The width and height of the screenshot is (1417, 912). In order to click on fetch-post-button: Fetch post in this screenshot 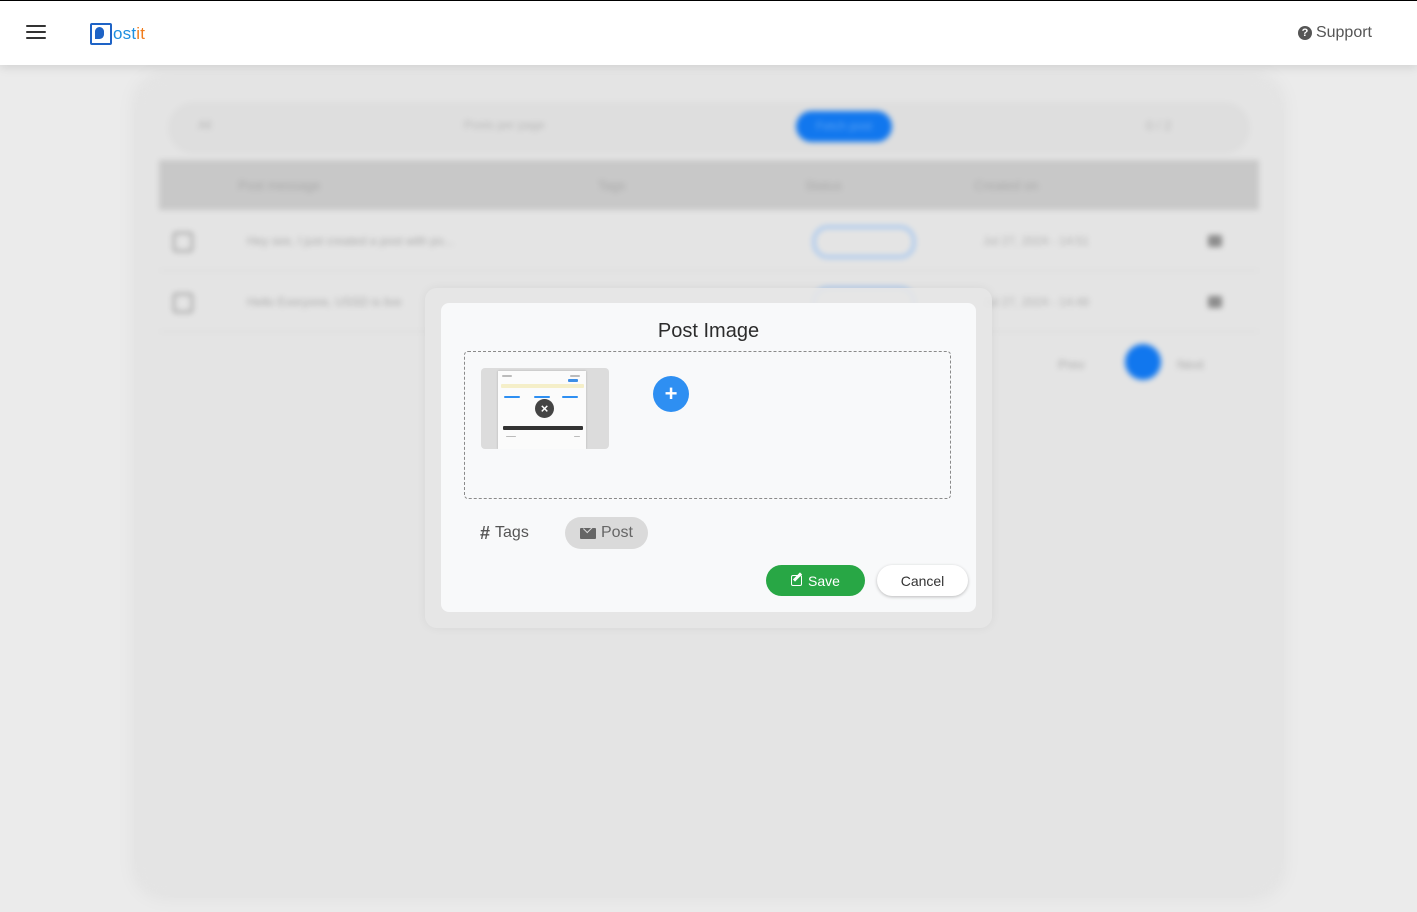, I will do `click(844, 126)`.